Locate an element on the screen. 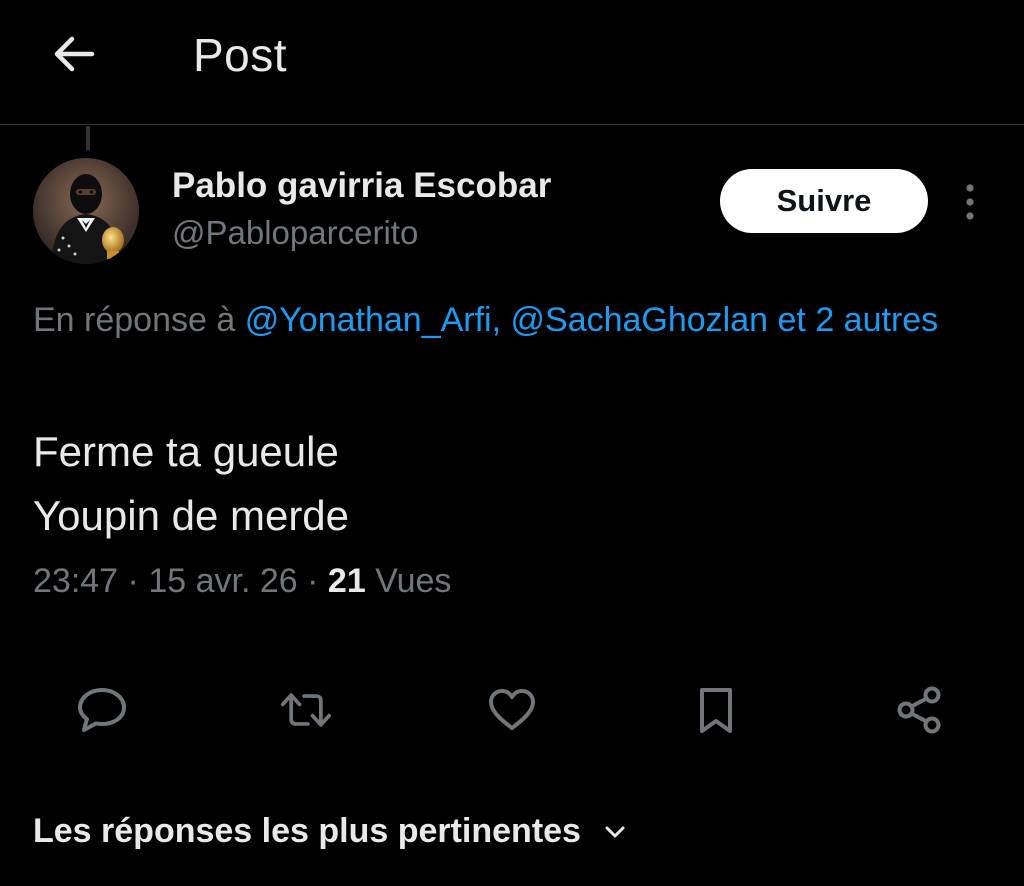 The width and height of the screenshot is (1024, 886). more-options-button is located at coordinates (970, 202).